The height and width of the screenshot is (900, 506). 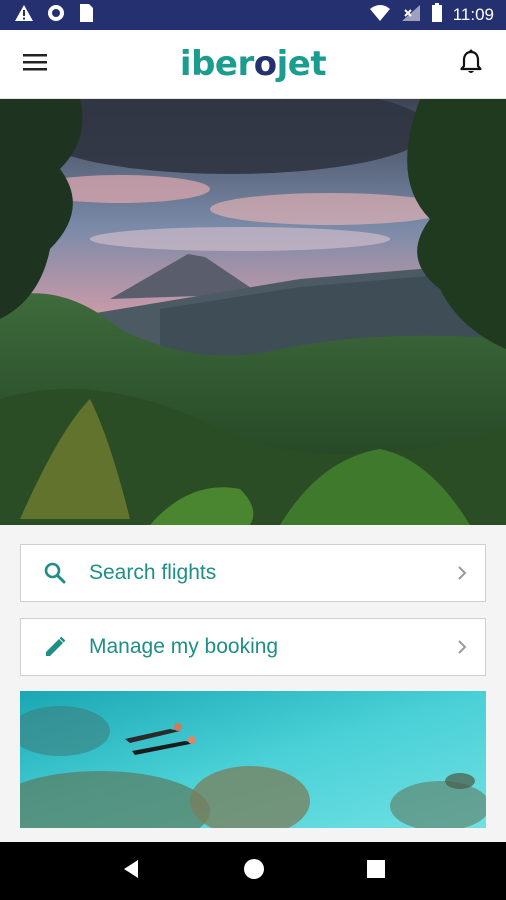 I want to click on system-navigation-bar, so click(x=253, y=871).